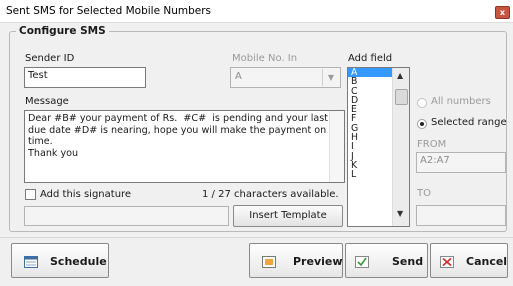 The width and height of the screenshot is (513, 286). What do you see at coordinates (432, 144) in the screenshot?
I see `from-label: FROM` at bounding box center [432, 144].